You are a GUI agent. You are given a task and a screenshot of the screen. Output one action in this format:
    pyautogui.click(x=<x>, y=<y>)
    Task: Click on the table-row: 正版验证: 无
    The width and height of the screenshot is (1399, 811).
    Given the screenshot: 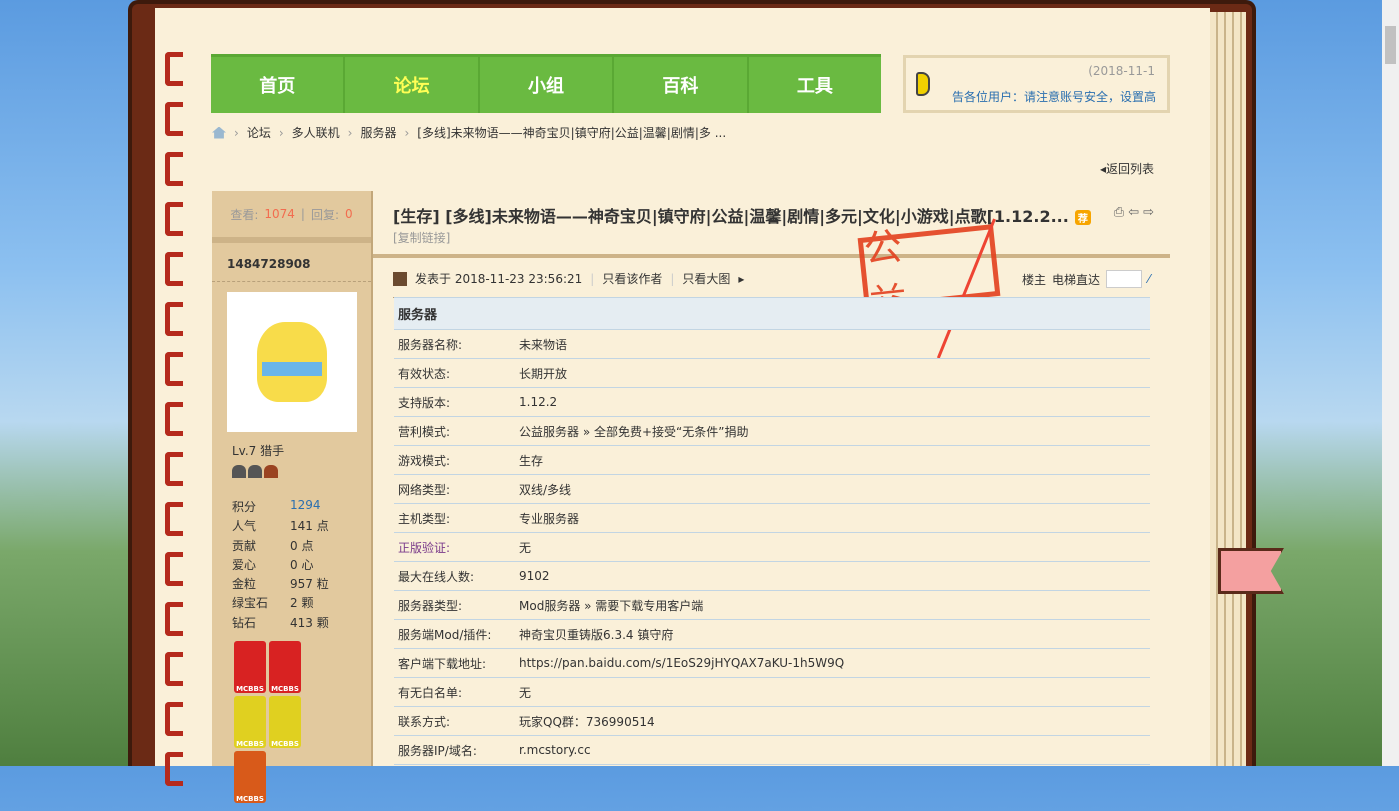 What is the action you would take?
    pyautogui.click(x=772, y=547)
    